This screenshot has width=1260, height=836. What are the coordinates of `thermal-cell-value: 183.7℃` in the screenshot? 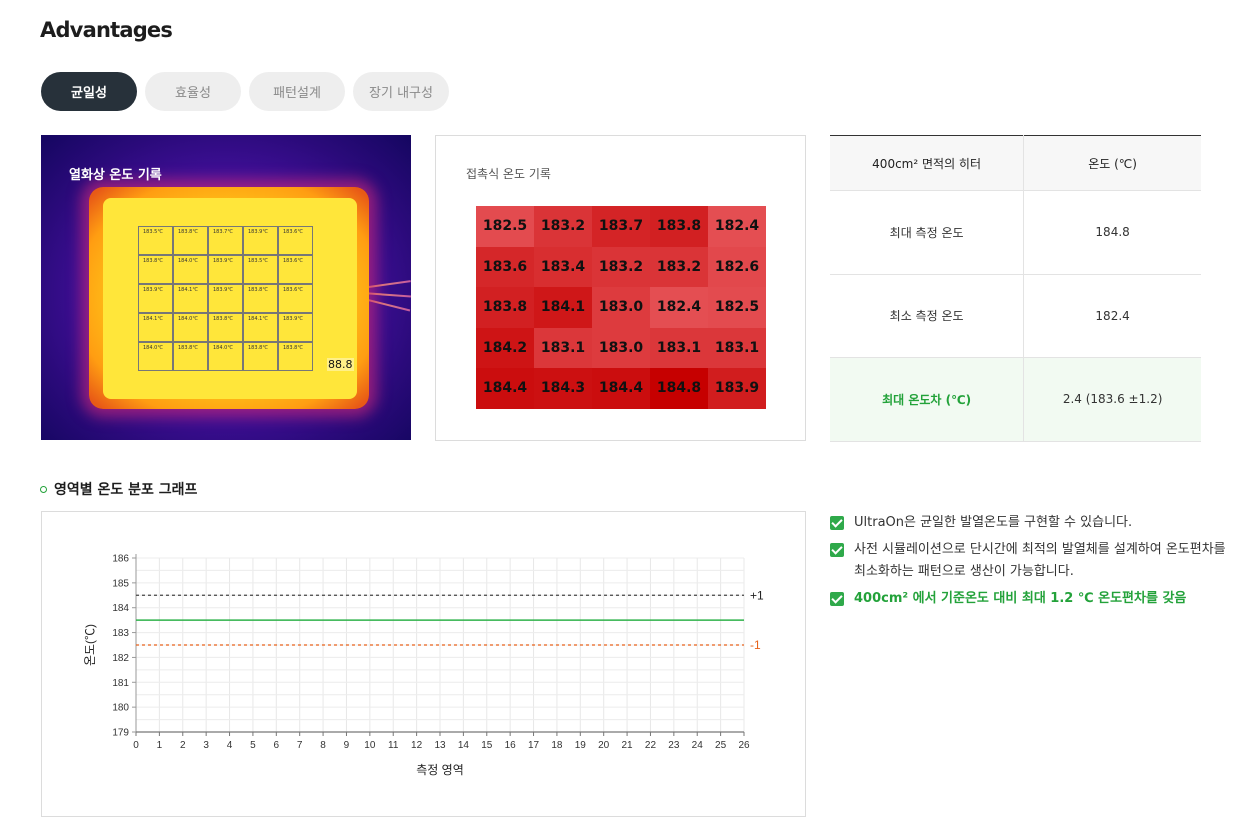 It's located at (223, 232).